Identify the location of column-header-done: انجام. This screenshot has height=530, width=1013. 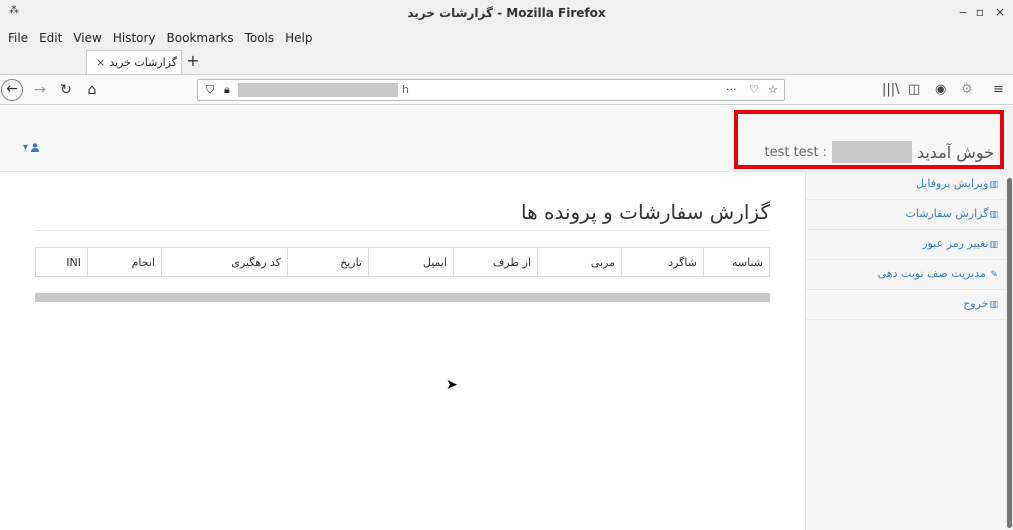
(124, 262).